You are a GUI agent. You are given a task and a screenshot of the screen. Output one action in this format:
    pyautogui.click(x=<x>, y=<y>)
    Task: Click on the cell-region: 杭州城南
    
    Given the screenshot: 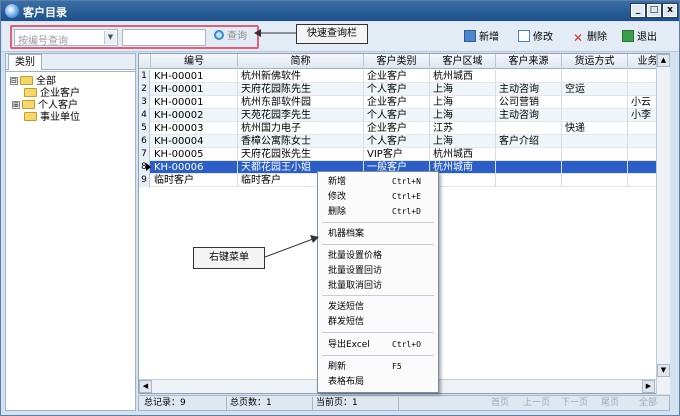 What is the action you would take?
    pyautogui.click(x=463, y=167)
    